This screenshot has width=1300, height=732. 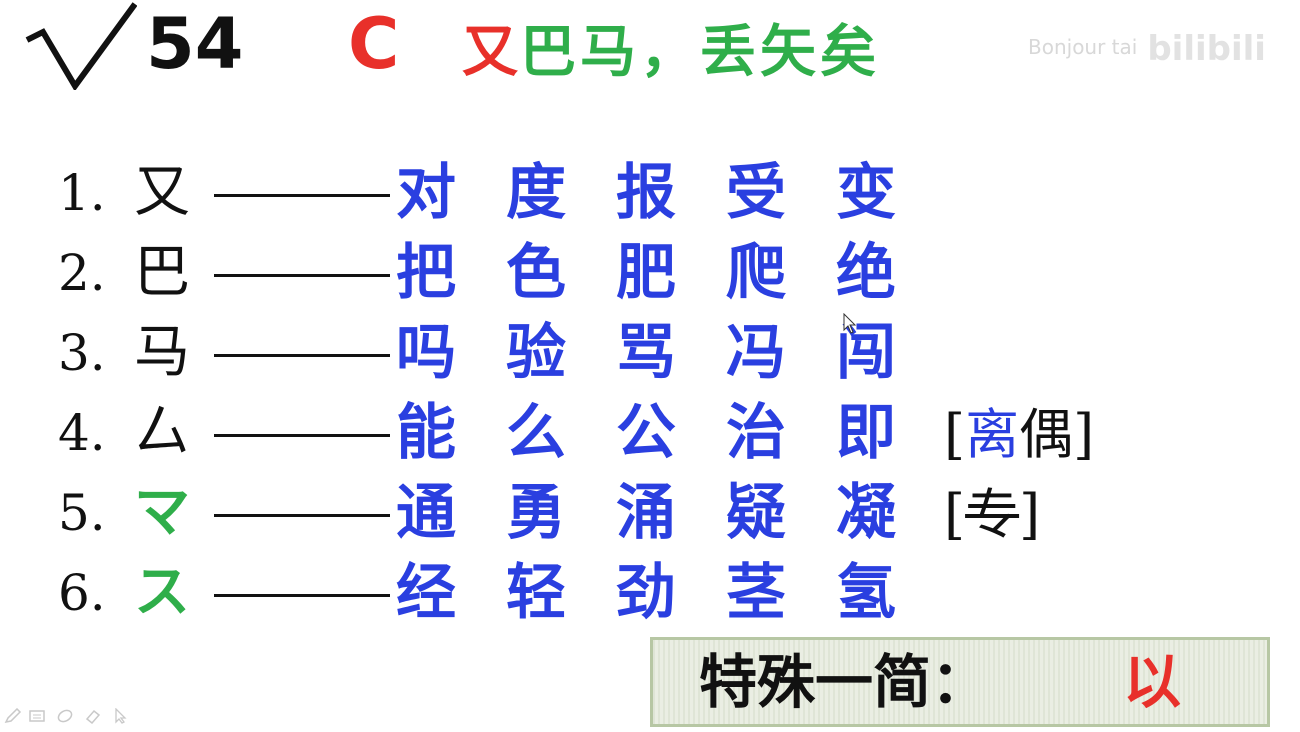 What do you see at coordinates (866, 513) in the screenshot?
I see `character: 凝` at bounding box center [866, 513].